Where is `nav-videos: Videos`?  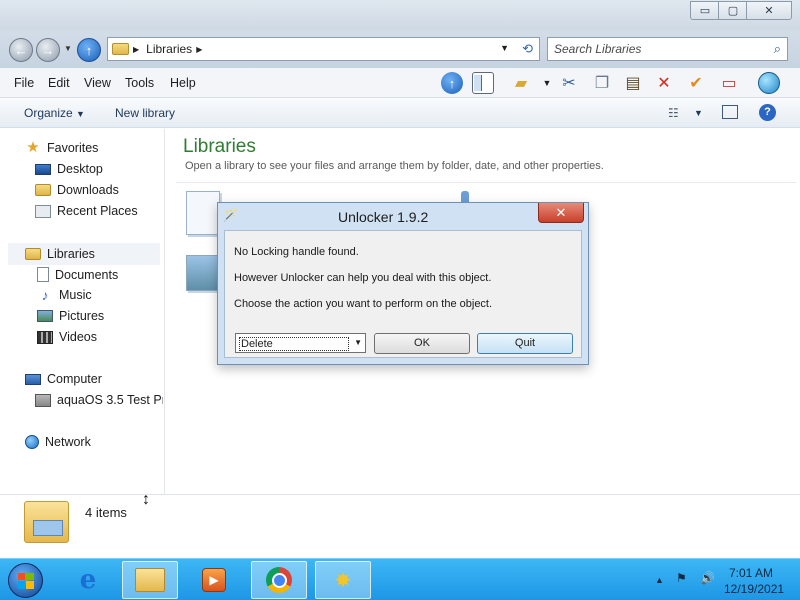
nav-videos: Videos is located at coordinates (67, 337).